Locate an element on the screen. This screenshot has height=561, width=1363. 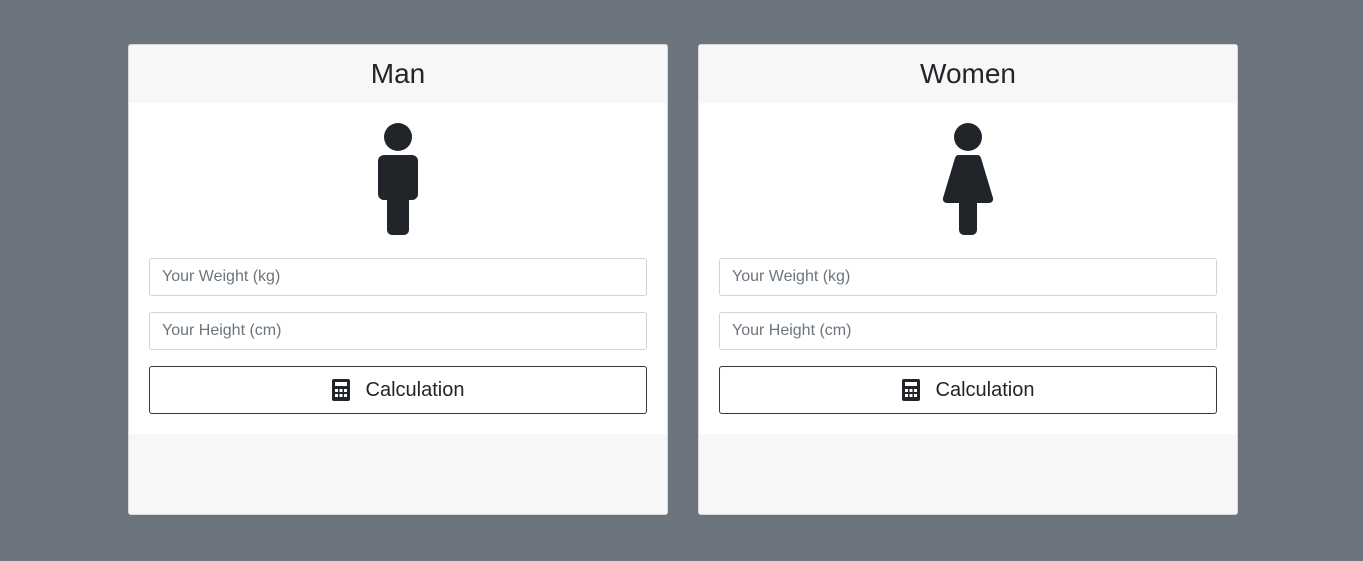
man-height-input is located at coordinates (398, 331).